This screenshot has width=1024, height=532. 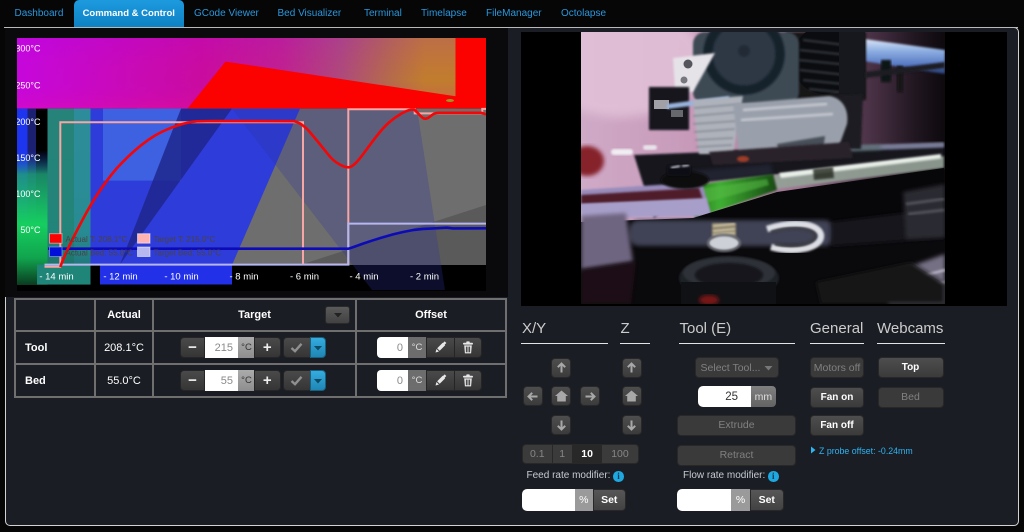 What do you see at coordinates (56, 277) in the screenshot?
I see `svg-text: - 14 min` at bounding box center [56, 277].